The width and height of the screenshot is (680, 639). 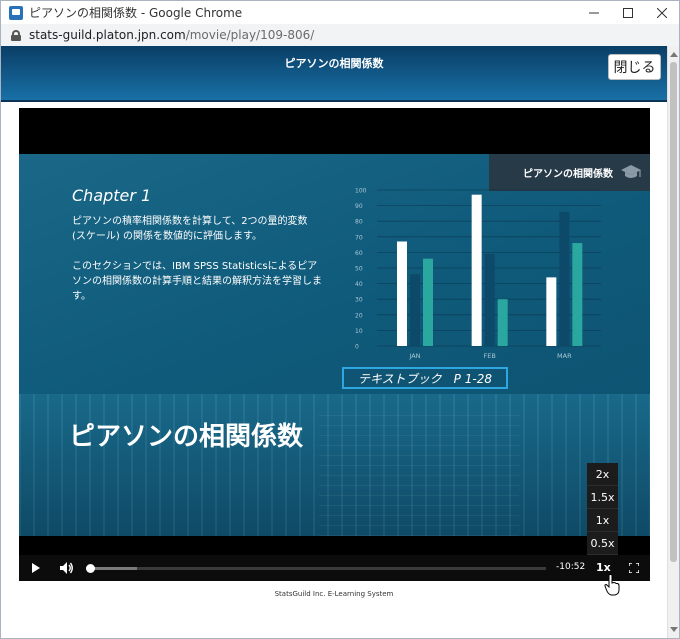 I want to click on speed-option-2x: 2x, so click(x=602, y=474).